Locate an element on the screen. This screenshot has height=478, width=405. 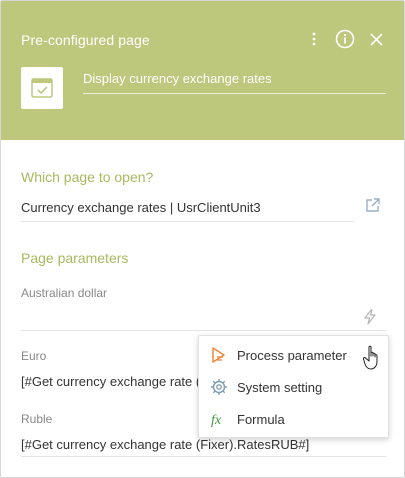
which-page-value: Currency exchange rates | UsrClientUnit3 is located at coordinates (141, 207).